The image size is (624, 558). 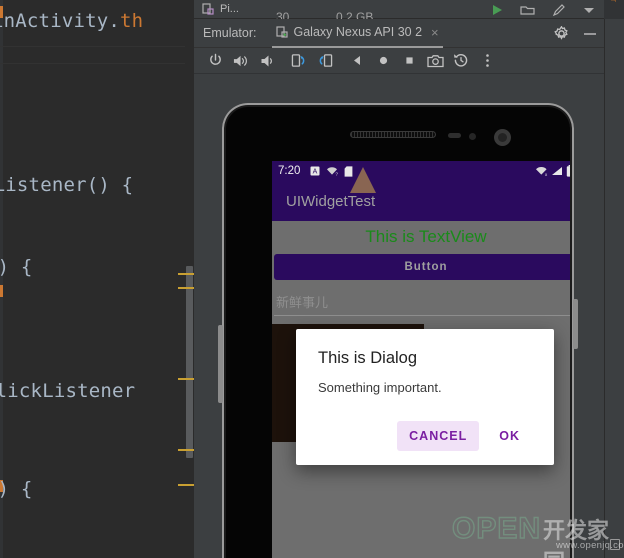 What do you see at coordinates (575, 324) in the screenshot?
I see `device-volume-button-right` at bounding box center [575, 324].